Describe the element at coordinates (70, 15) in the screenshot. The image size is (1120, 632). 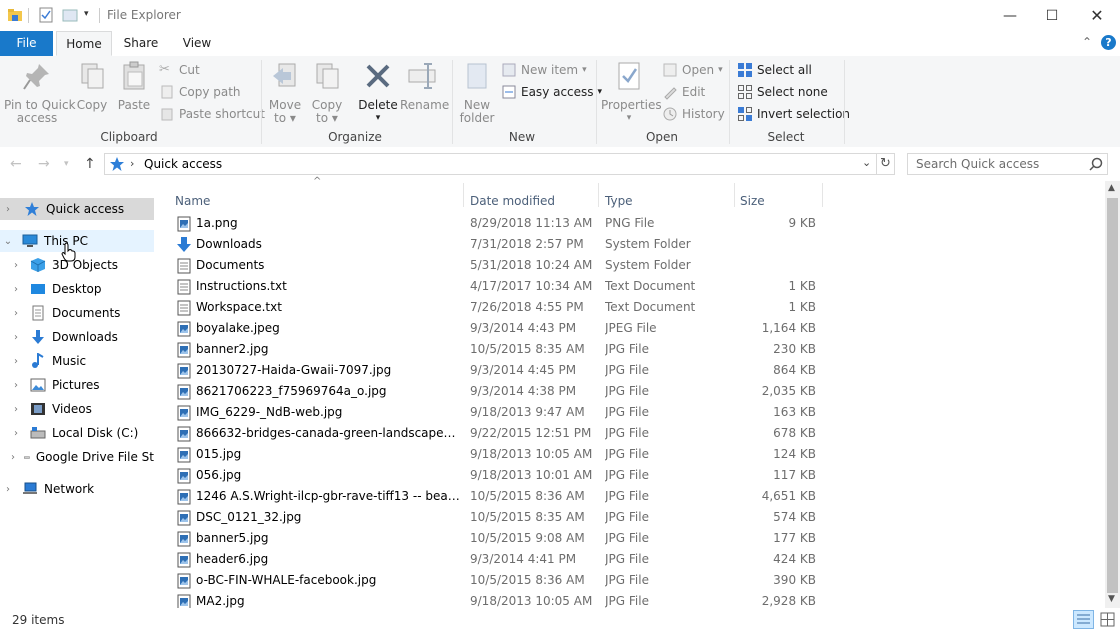
I see `new-folder-icon` at that location.